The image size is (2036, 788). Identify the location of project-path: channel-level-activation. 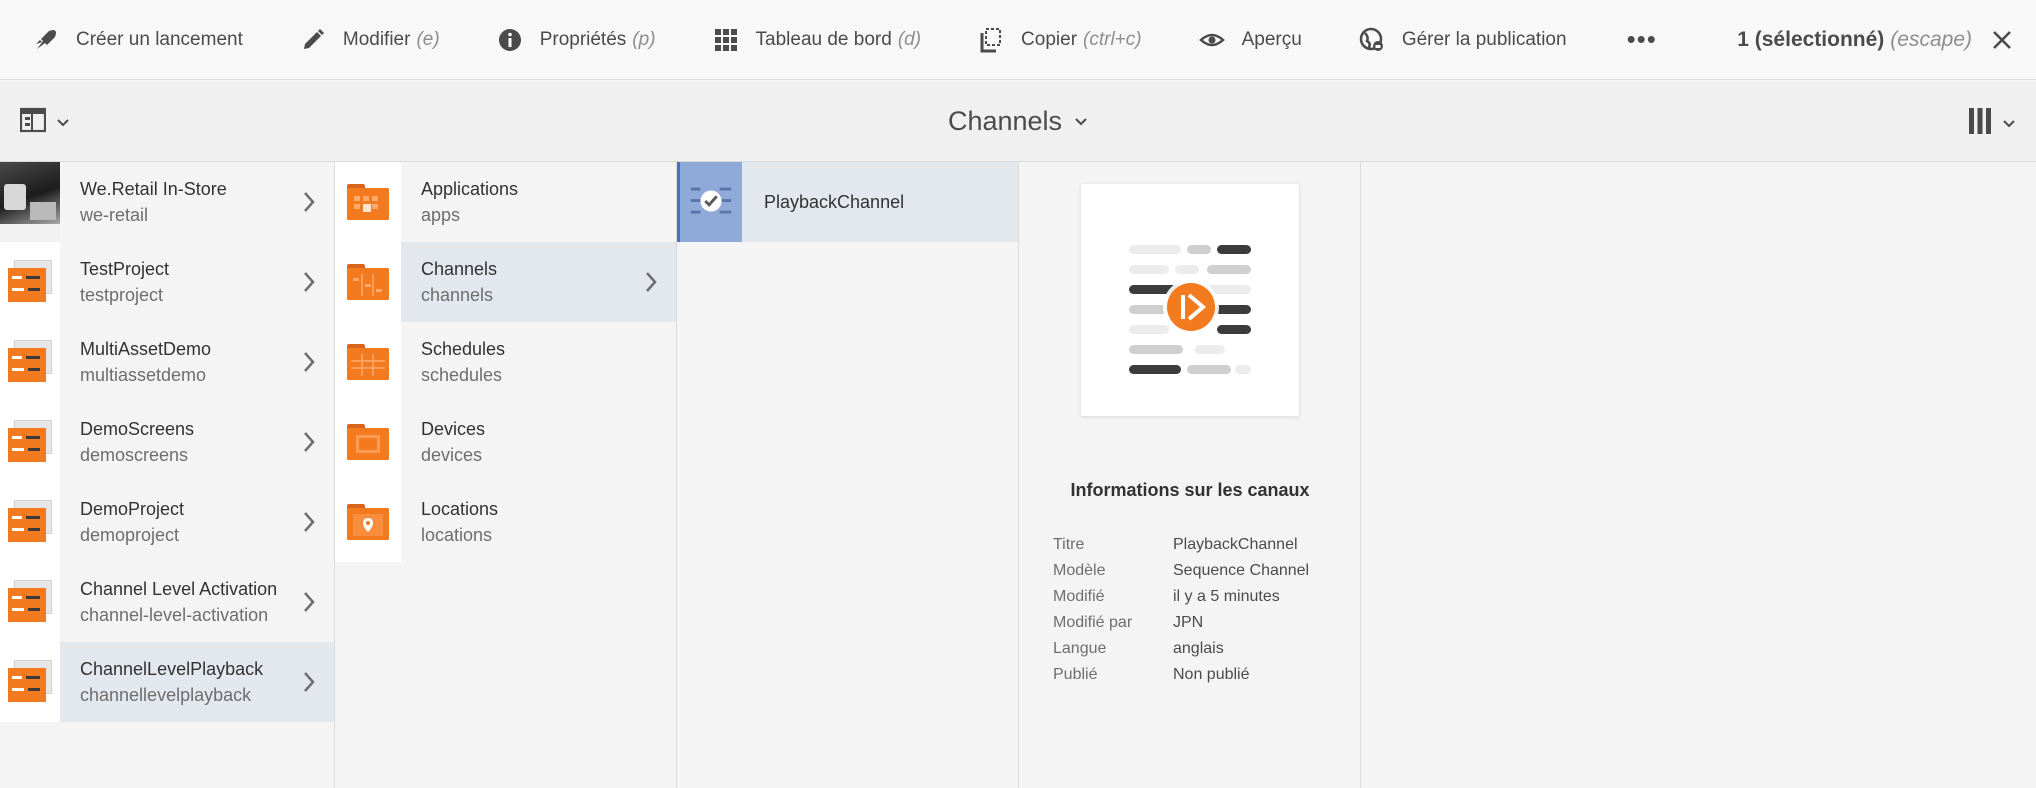
(174, 615).